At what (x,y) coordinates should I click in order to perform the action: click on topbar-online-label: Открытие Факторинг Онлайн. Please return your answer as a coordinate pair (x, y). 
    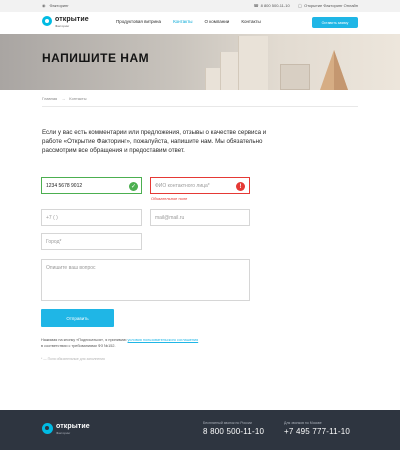
    Looking at the image, I should click on (331, 5).